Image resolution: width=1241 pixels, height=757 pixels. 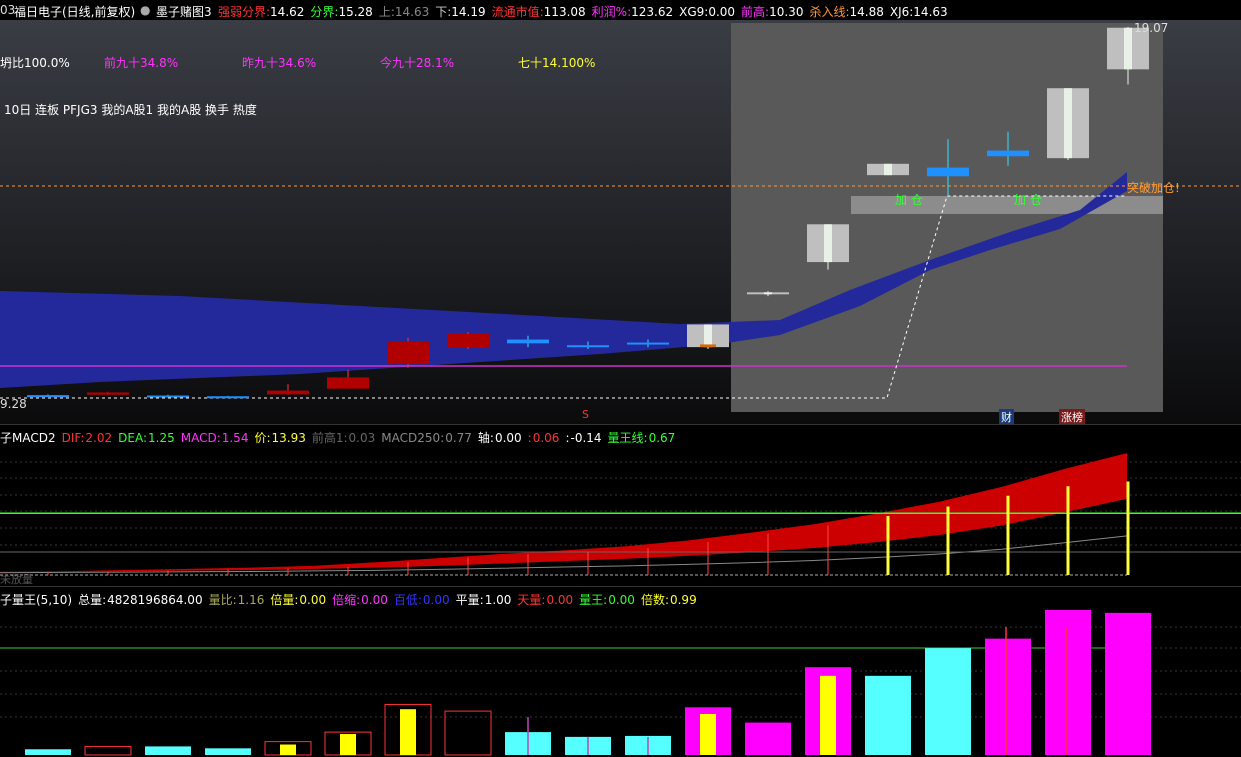 What do you see at coordinates (508, 438) in the screenshot?
I see `macd-value-6: 0.00` at bounding box center [508, 438].